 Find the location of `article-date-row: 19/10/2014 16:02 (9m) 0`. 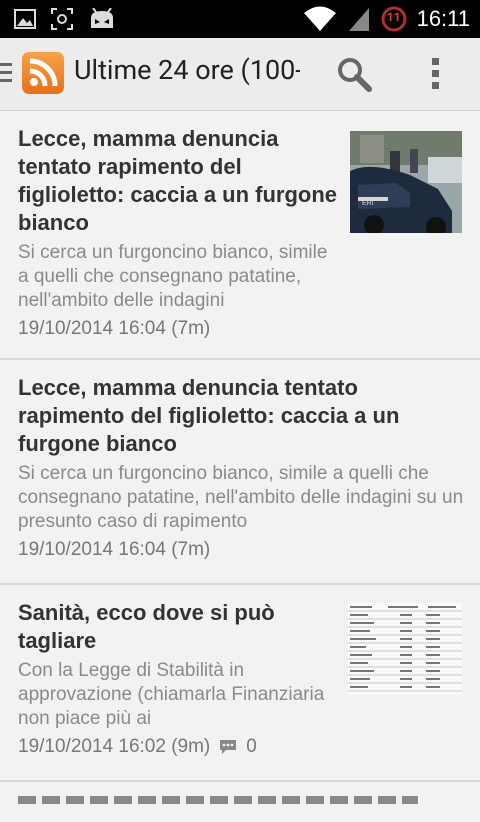

article-date-row: 19/10/2014 16:02 (9m) 0 is located at coordinates (178, 747).